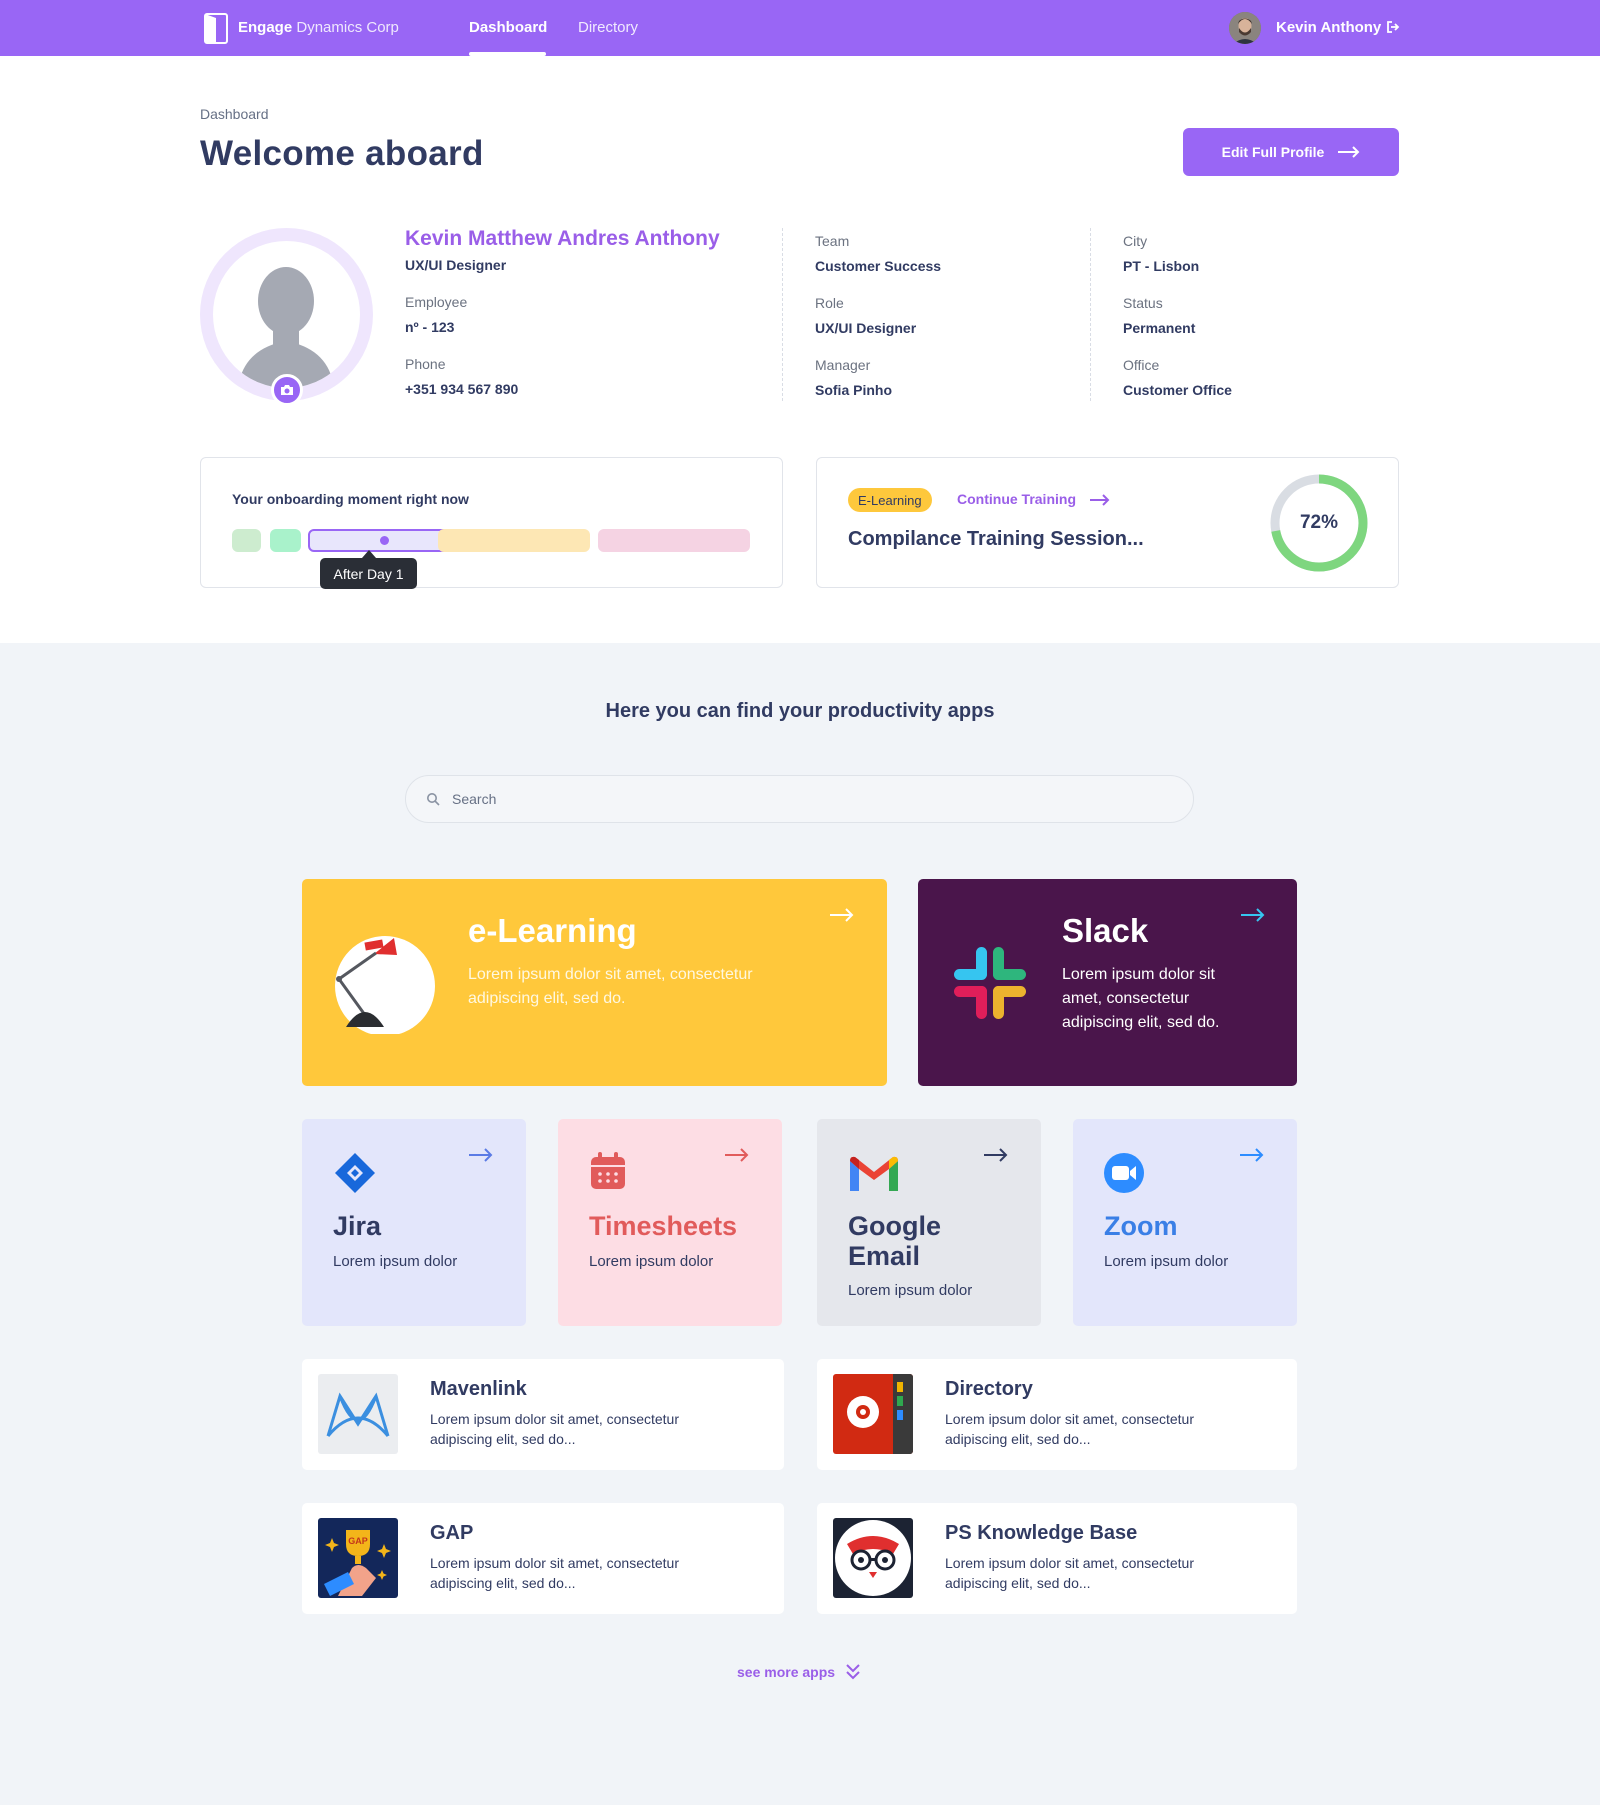  I want to click on logout-icon, so click(1393, 27).